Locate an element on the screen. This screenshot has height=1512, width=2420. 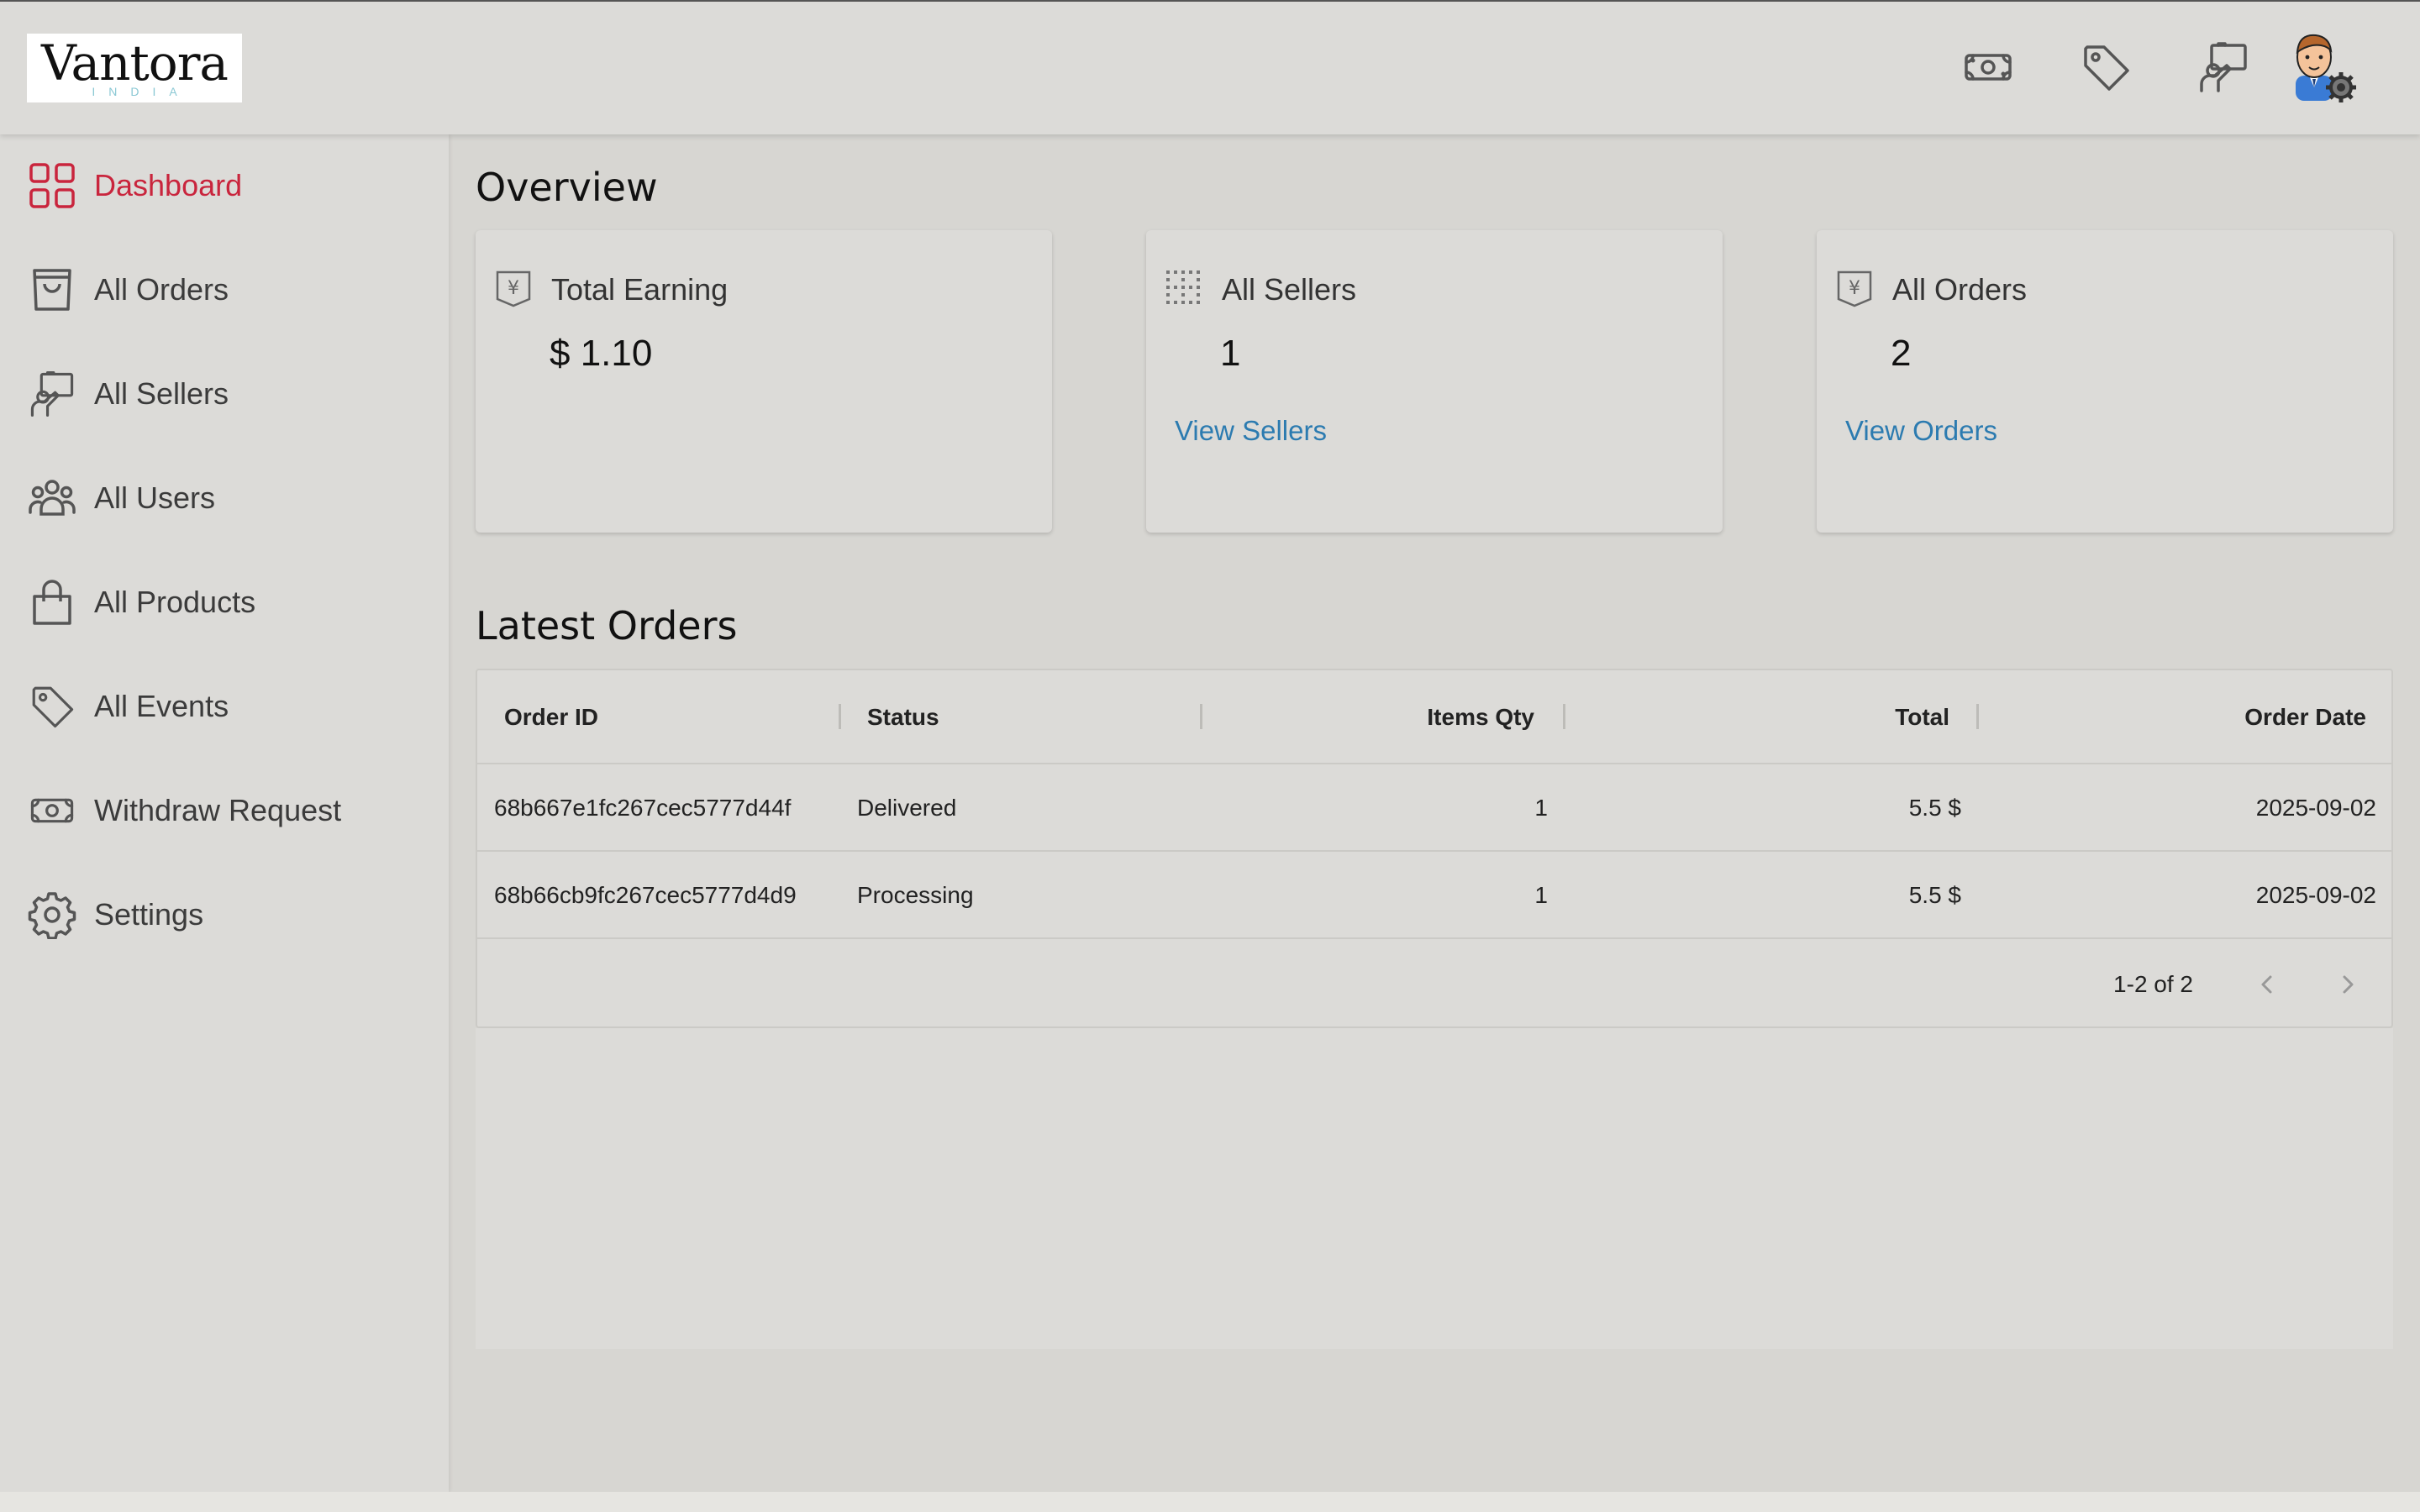
overview-title: Overview is located at coordinates (567, 187).